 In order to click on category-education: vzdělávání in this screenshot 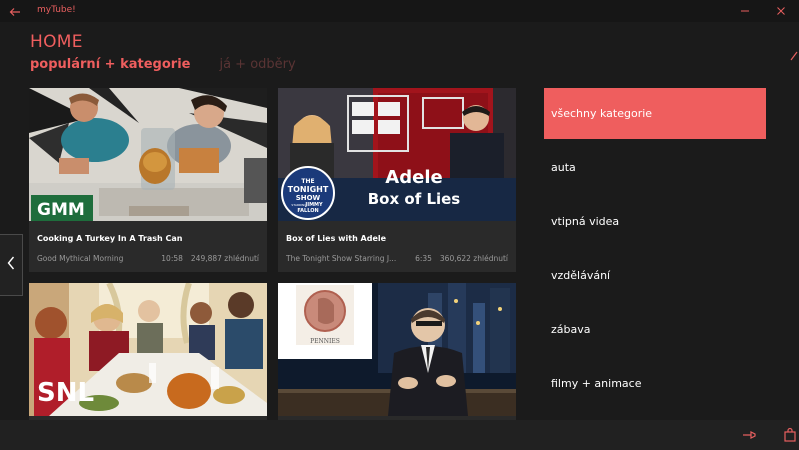, I will do `click(655, 275)`.